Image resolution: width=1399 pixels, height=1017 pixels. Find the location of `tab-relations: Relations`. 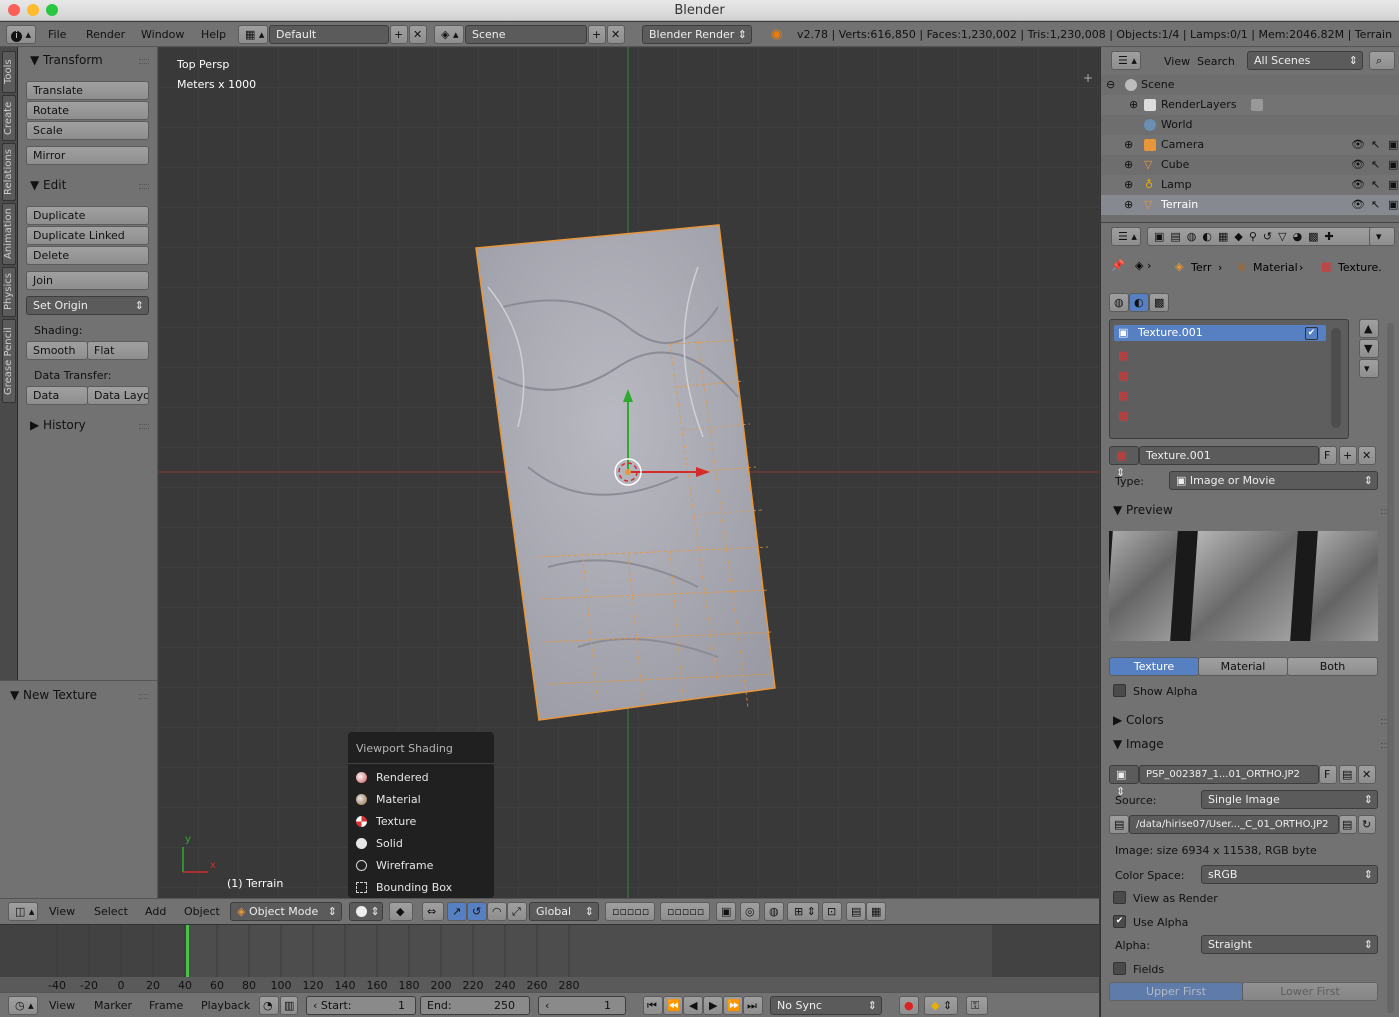

tab-relations: Relations is located at coordinates (9, 172).